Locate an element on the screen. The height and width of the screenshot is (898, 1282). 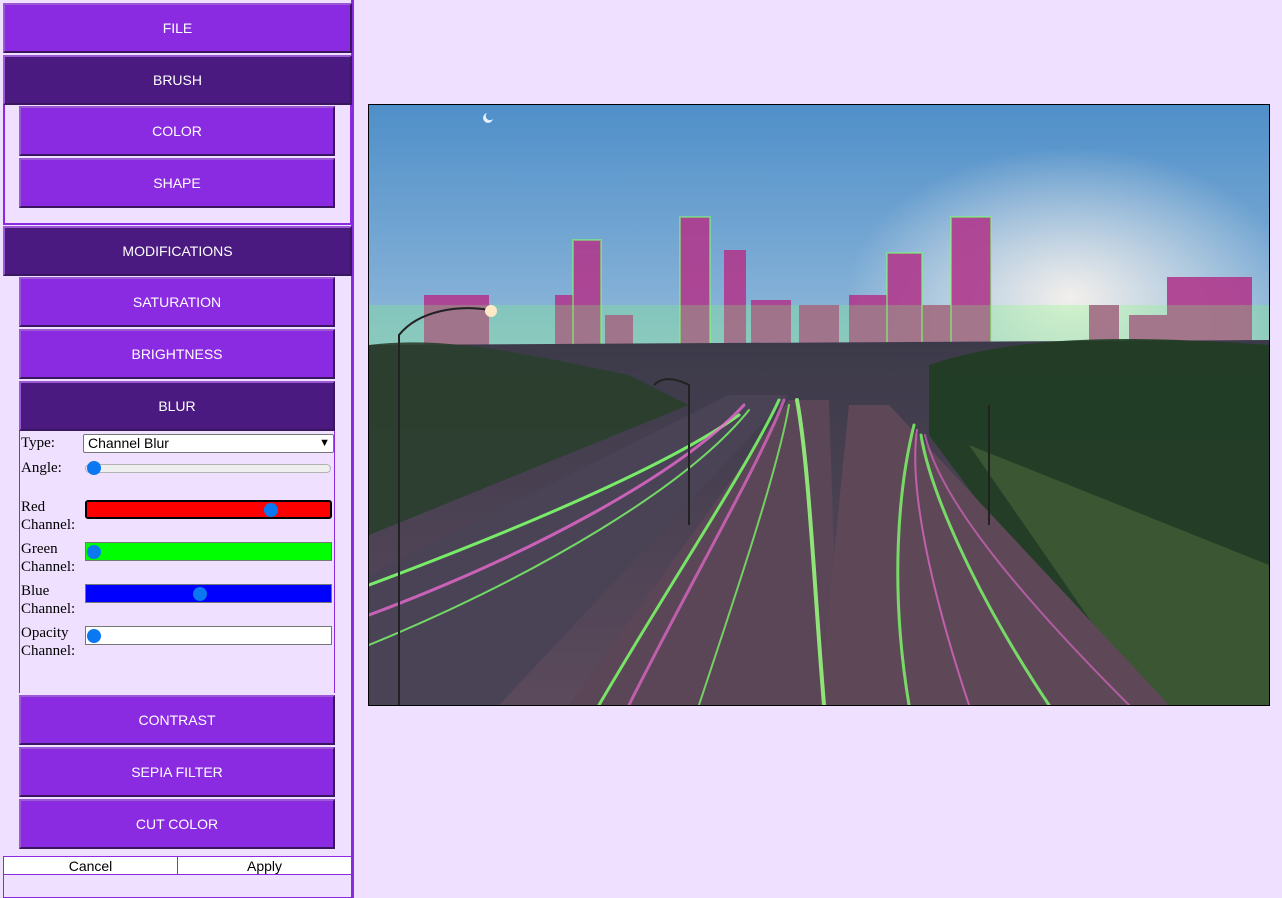
brightness-button: BRIGHTNESS is located at coordinates (177, 354).